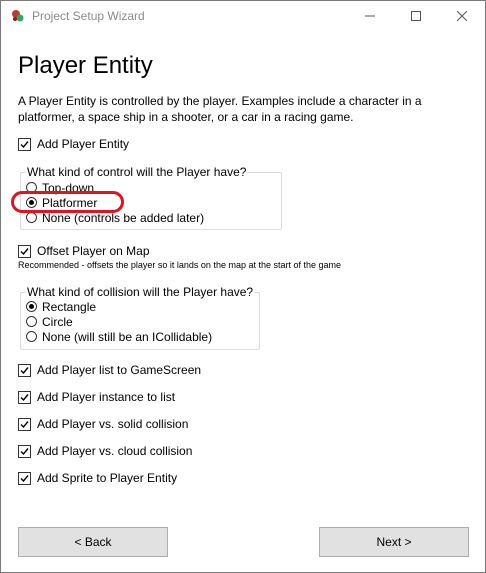  What do you see at coordinates (115, 451) in the screenshot?
I see `checkbox-label: Add Player vs. cloud collision` at bounding box center [115, 451].